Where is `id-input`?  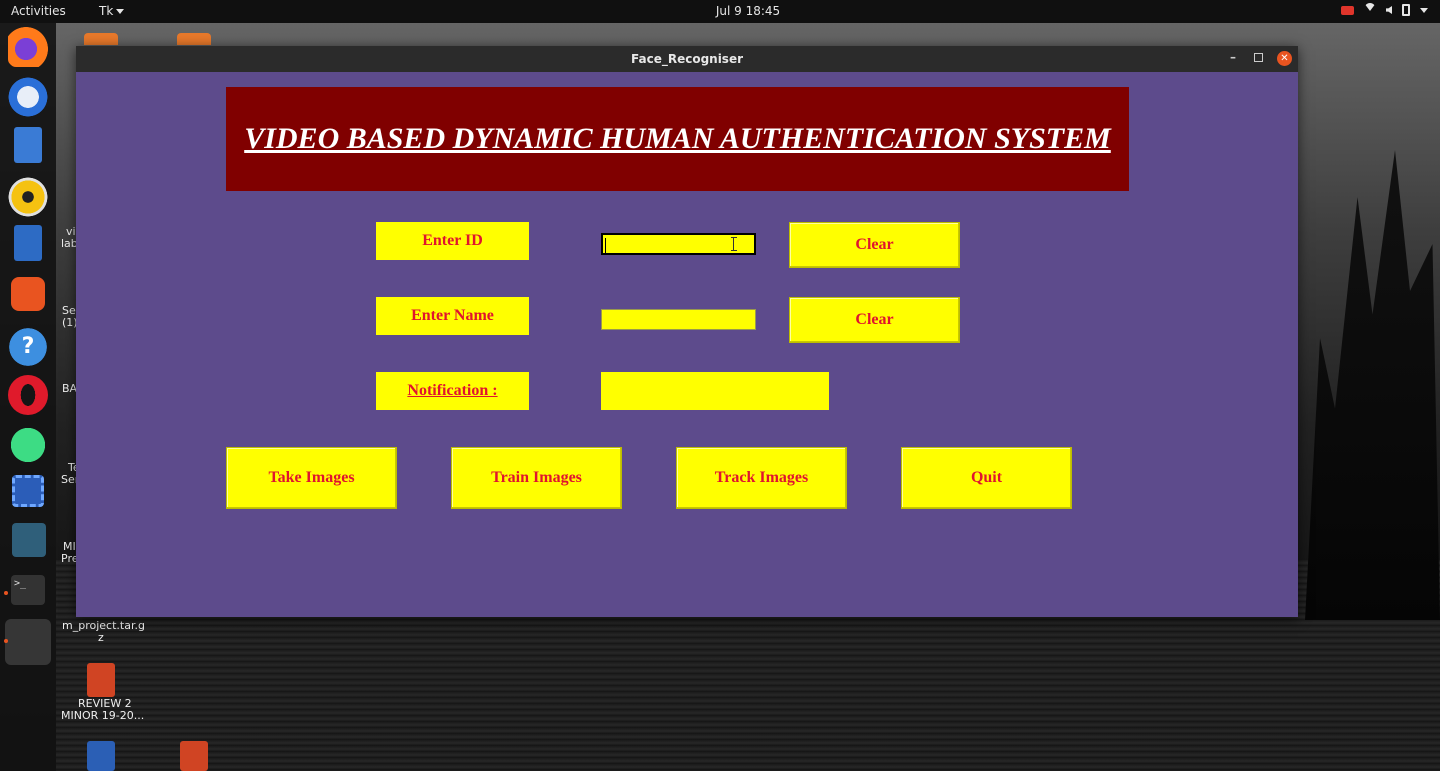 id-input is located at coordinates (678, 244).